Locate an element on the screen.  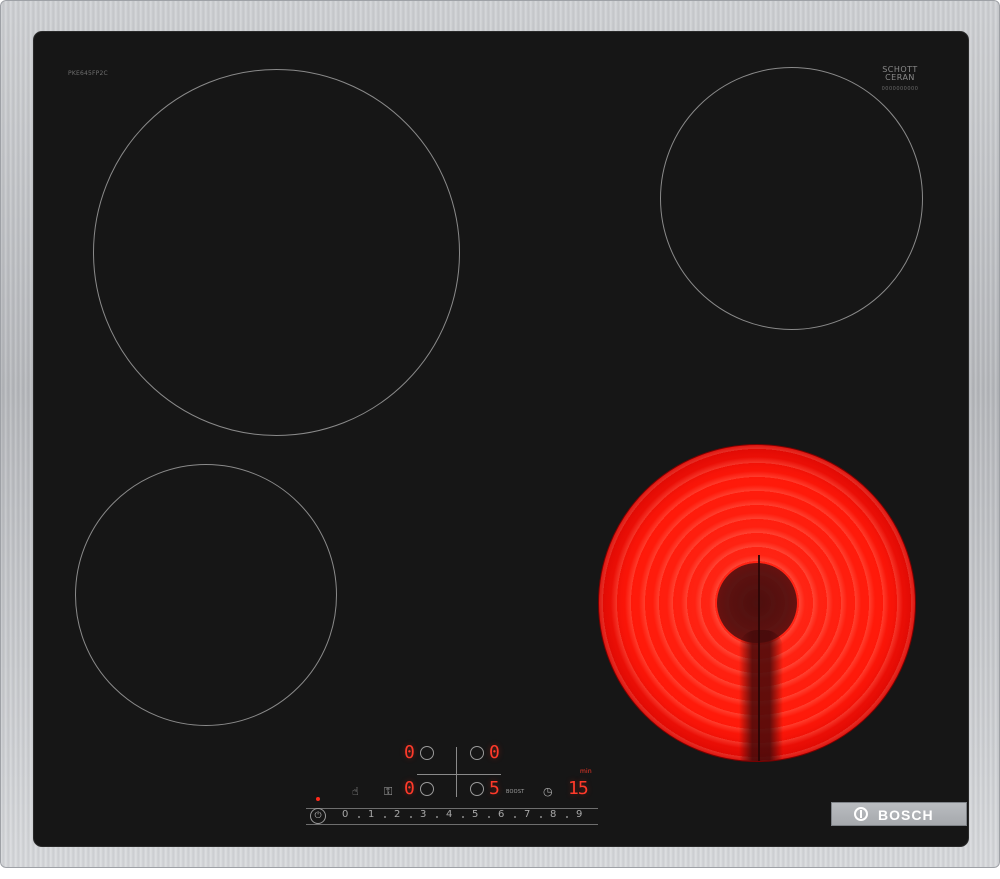
zone-bottom-right-display: 5 is located at coordinates (494, 788).